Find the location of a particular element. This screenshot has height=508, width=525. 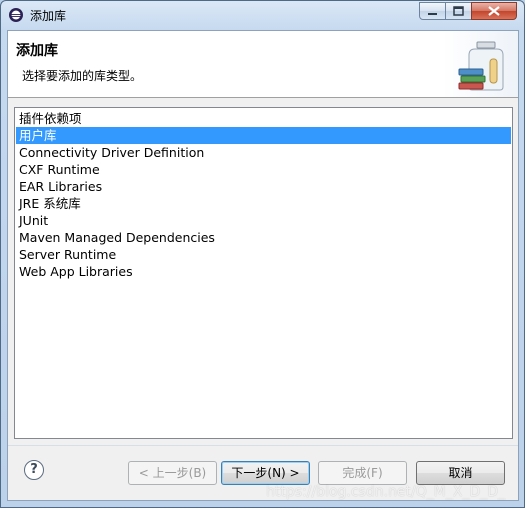

window-title: 添加库 is located at coordinates (48, 16).